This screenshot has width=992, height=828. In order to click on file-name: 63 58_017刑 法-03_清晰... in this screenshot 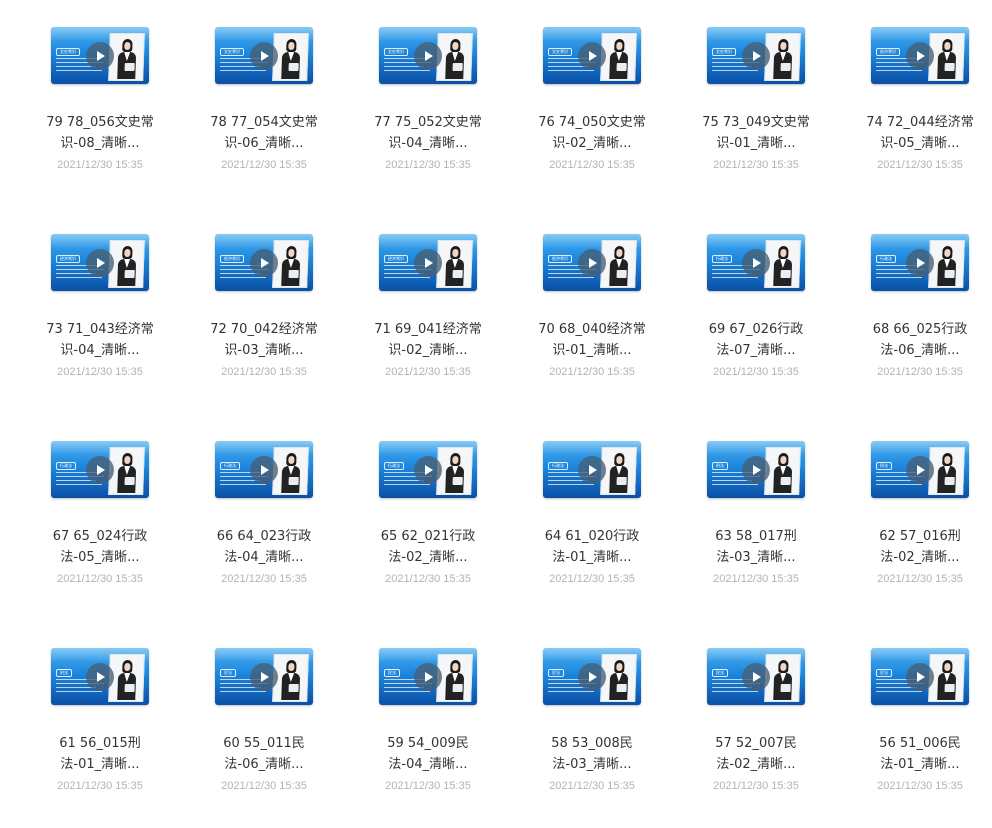, I will do `click(756, 547)`.